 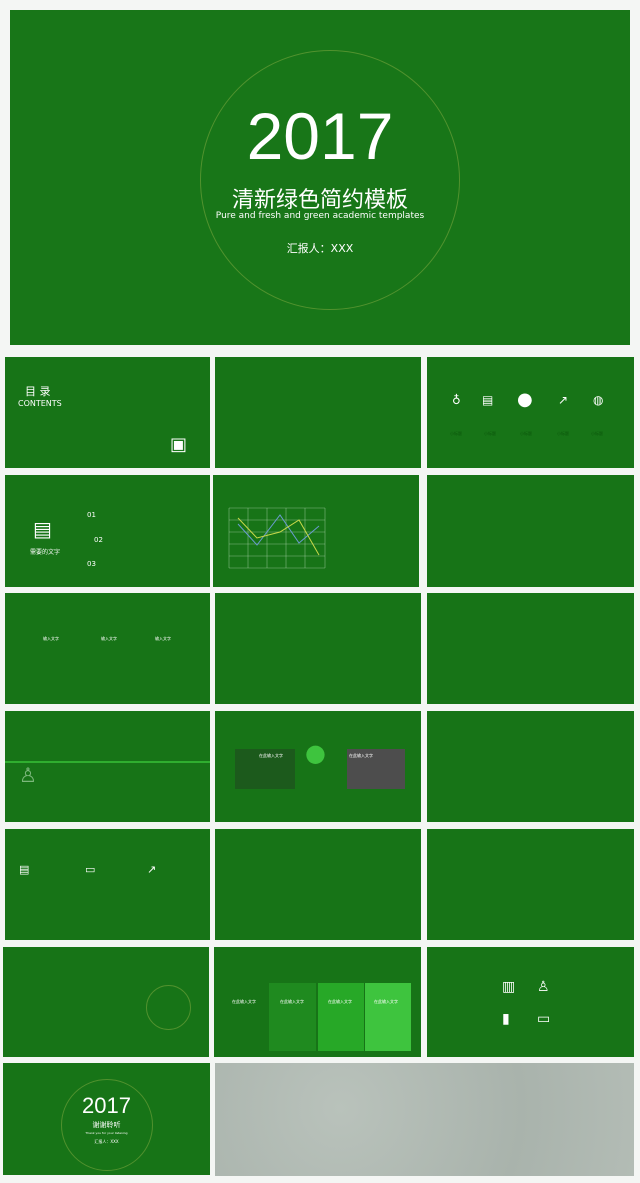 I want to click on slide-cross, so click(x=318, y=884).